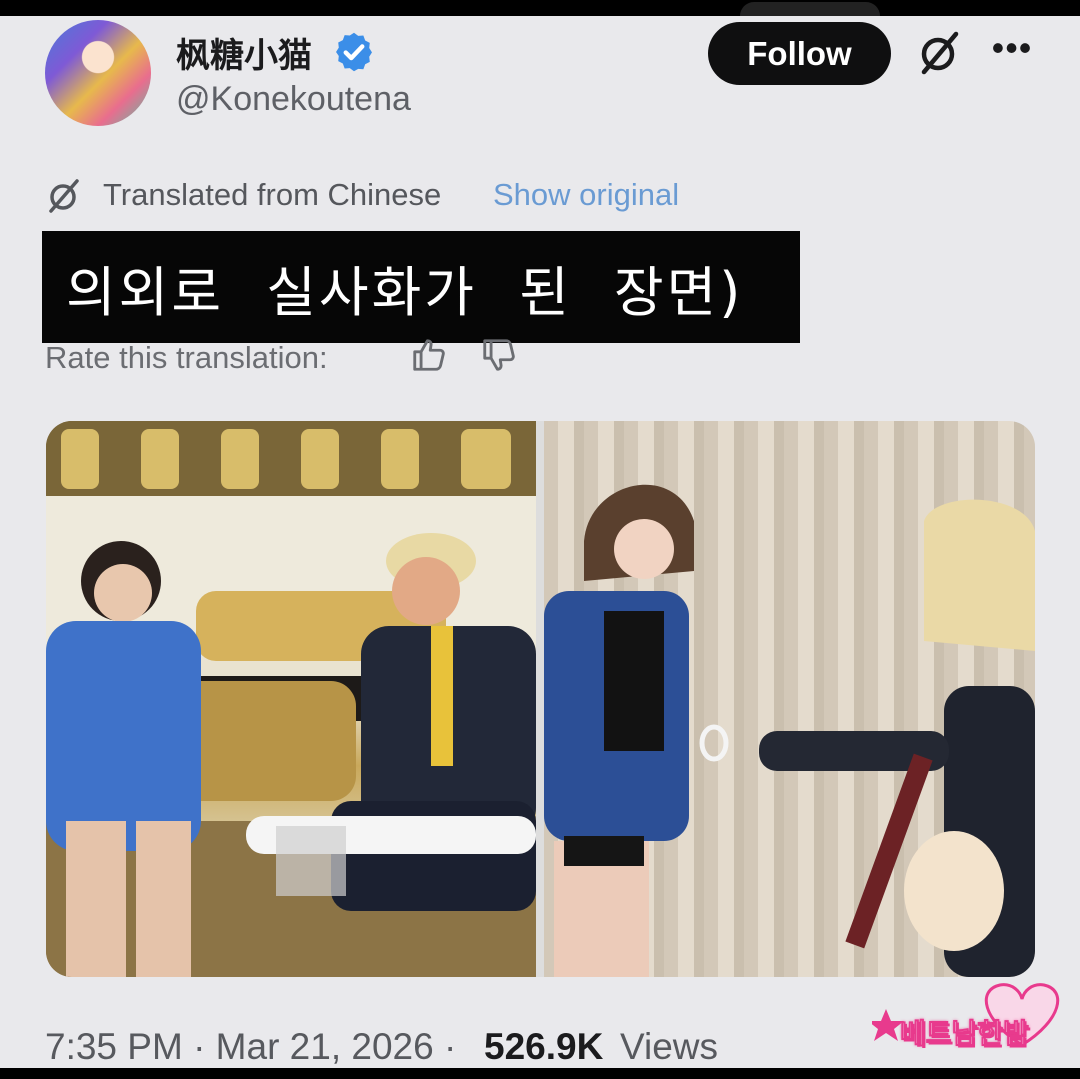 The image size is (1080, 1079). I want to click on rate-translation-label: Rate this translation:, so click(186, 357).